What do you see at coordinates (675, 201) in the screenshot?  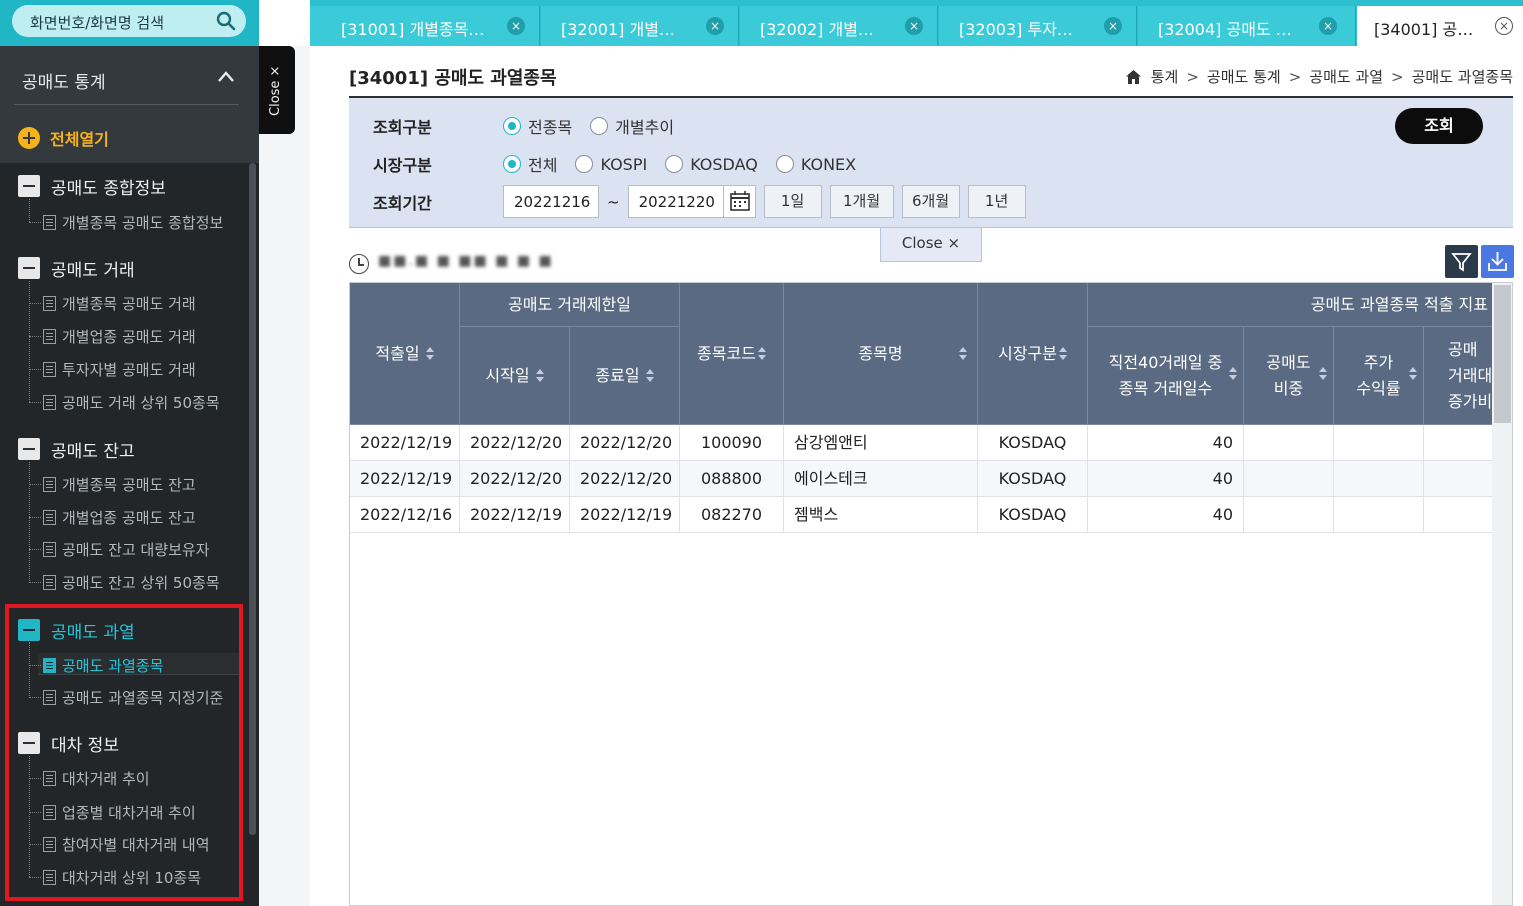 I see `end-date-input: 20221220` at bounding box center [675, 201].